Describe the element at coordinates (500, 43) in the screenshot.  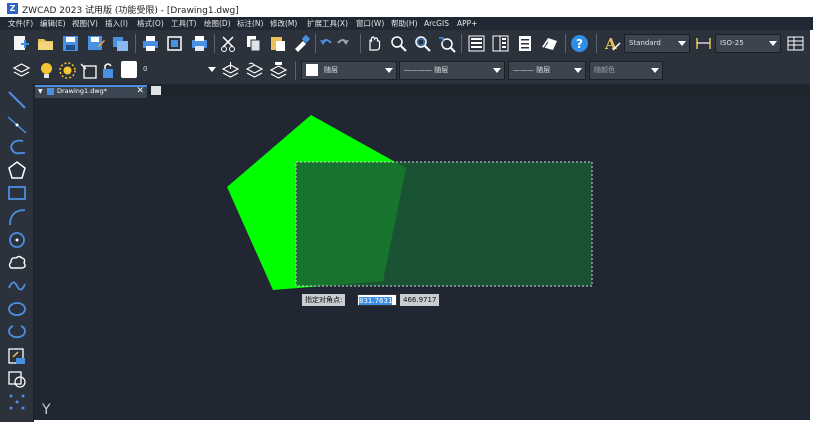
I see `design-center-icon` at that location.